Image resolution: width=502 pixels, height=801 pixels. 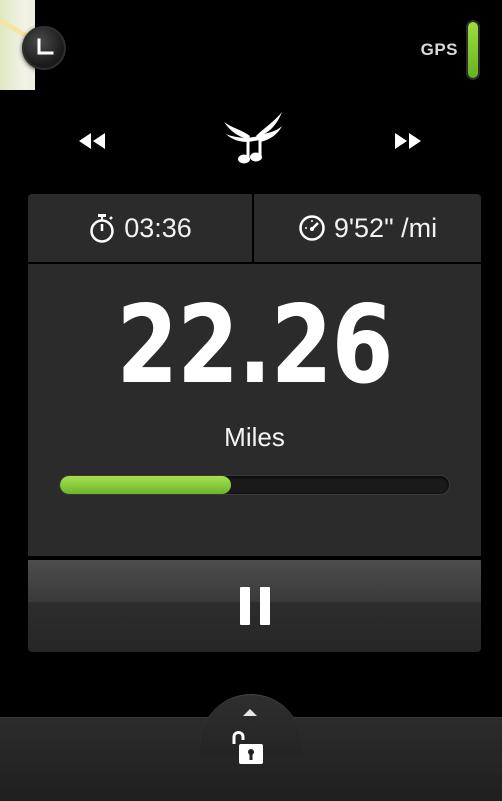 I want to click on elapsed-time-value: 03:36, so click(x=158, y=227).